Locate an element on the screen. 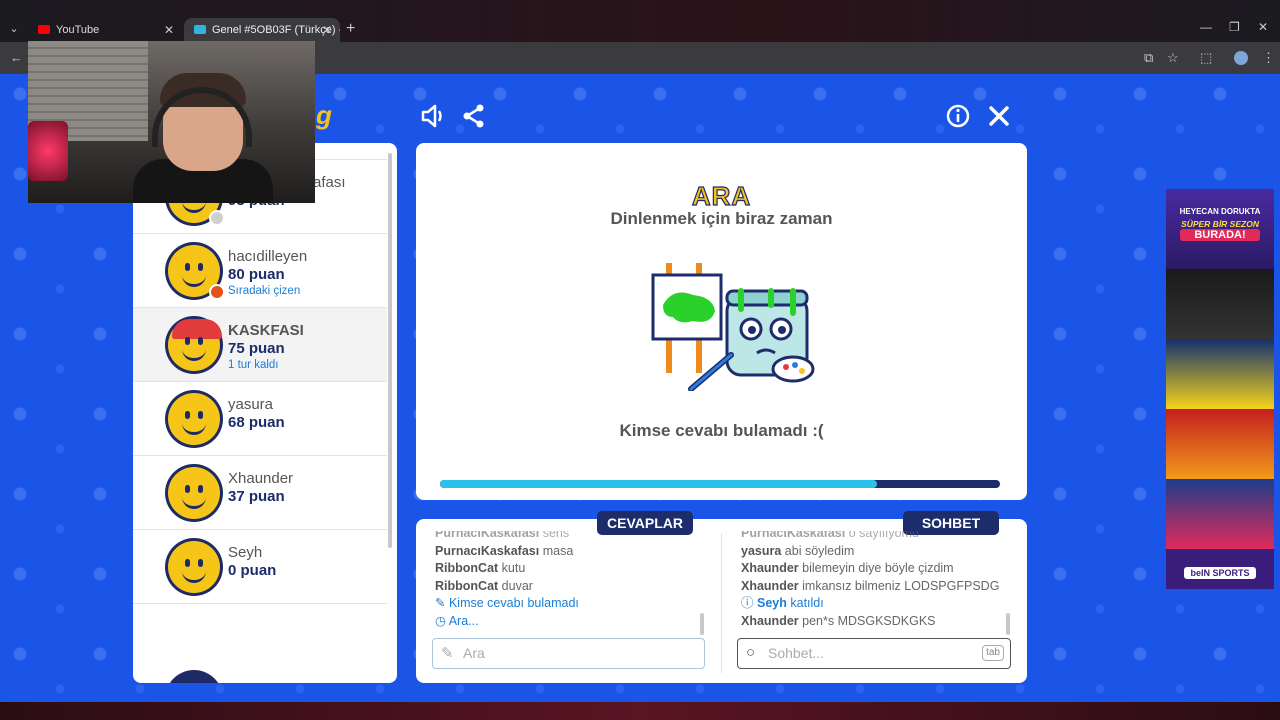  close-game-icon is located at coordinates (999, 116).